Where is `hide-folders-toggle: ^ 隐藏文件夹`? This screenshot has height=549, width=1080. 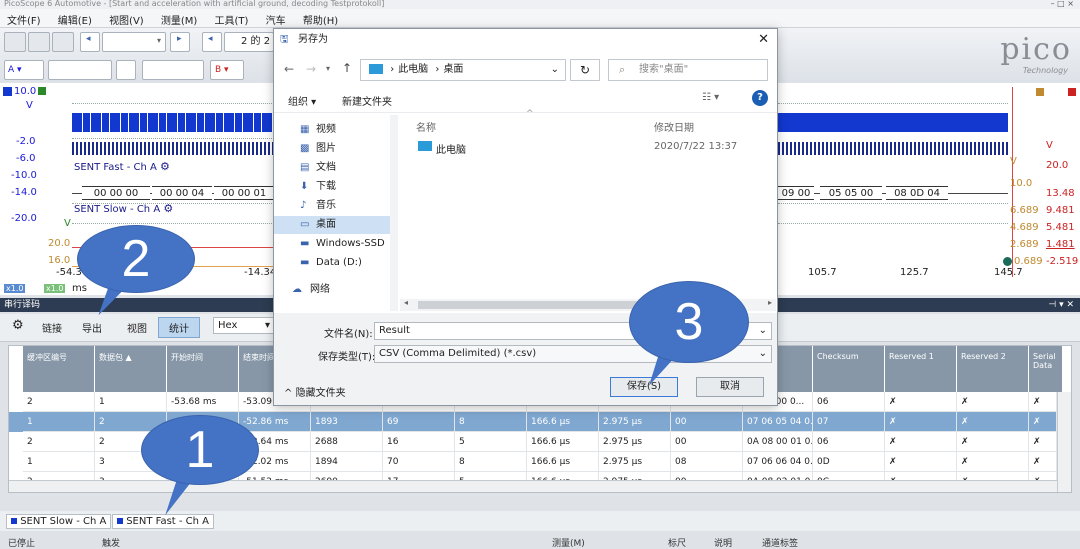
hide-folders-toggle: ^ 隐藏文件夹 is located at coordinates (315, 391).